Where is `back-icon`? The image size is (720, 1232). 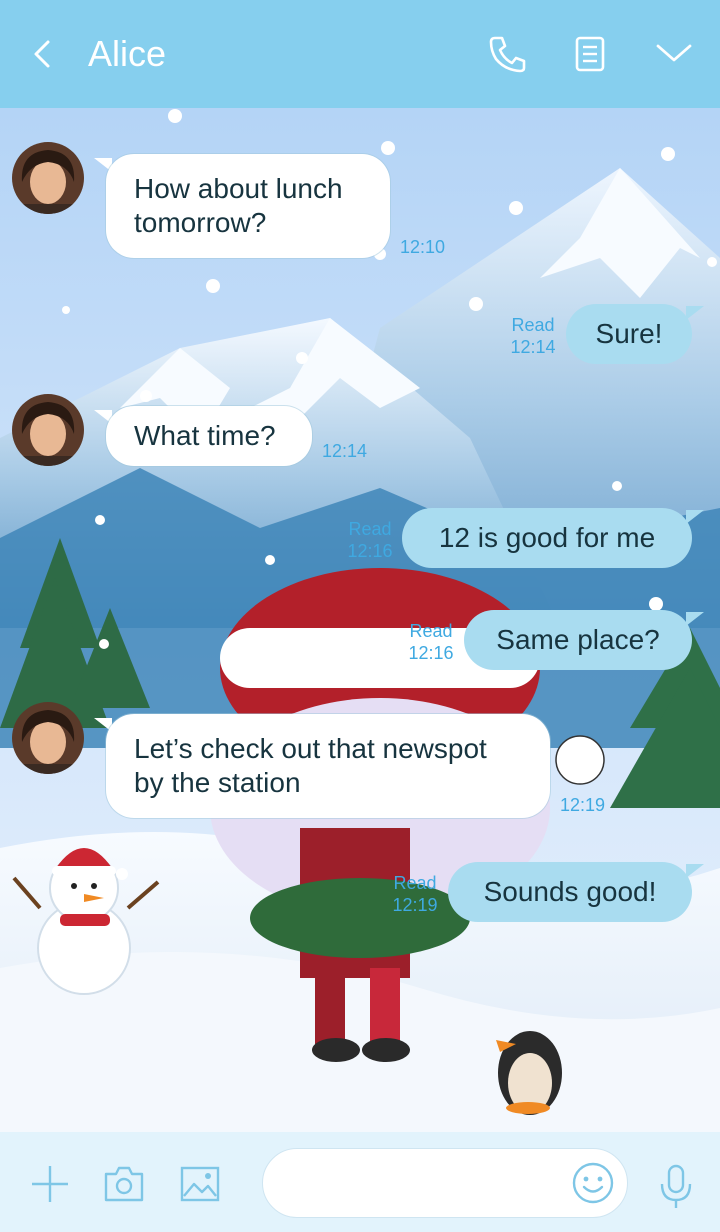
back-icon is located at coordinates (44, 54).